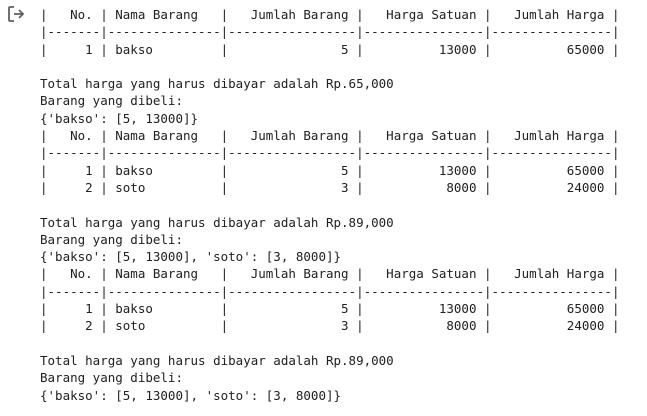  I want to click on output-line: {'bakso': [5, 13000]}, so click(119, 118).